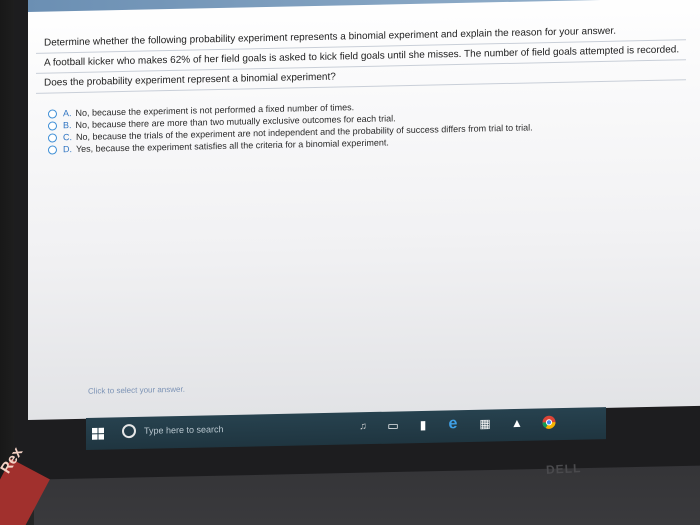 The image size is (700, 525). I want to click on task-view-icon: ▭, so click(393, 425).